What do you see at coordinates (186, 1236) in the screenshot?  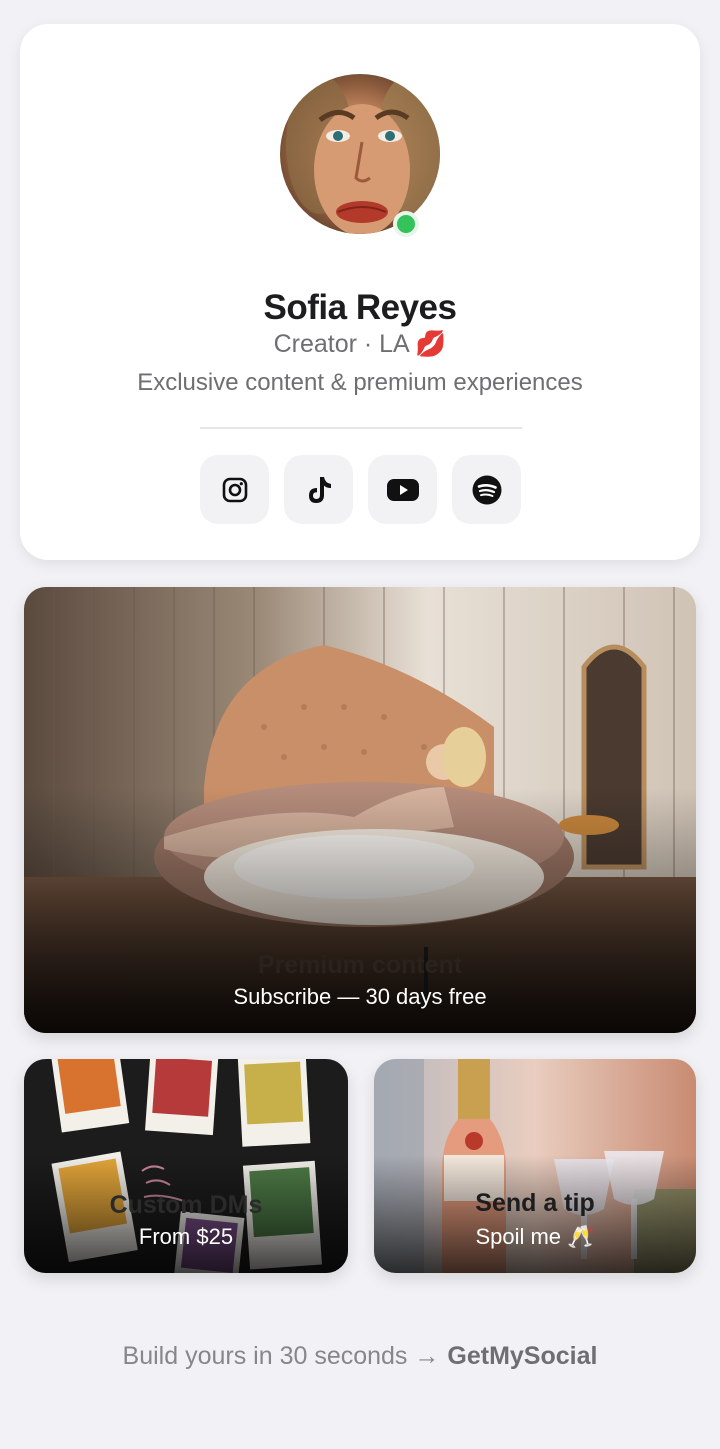 I see `custom-dms-subtitle: From $25` at bounding box center [186, 1236].